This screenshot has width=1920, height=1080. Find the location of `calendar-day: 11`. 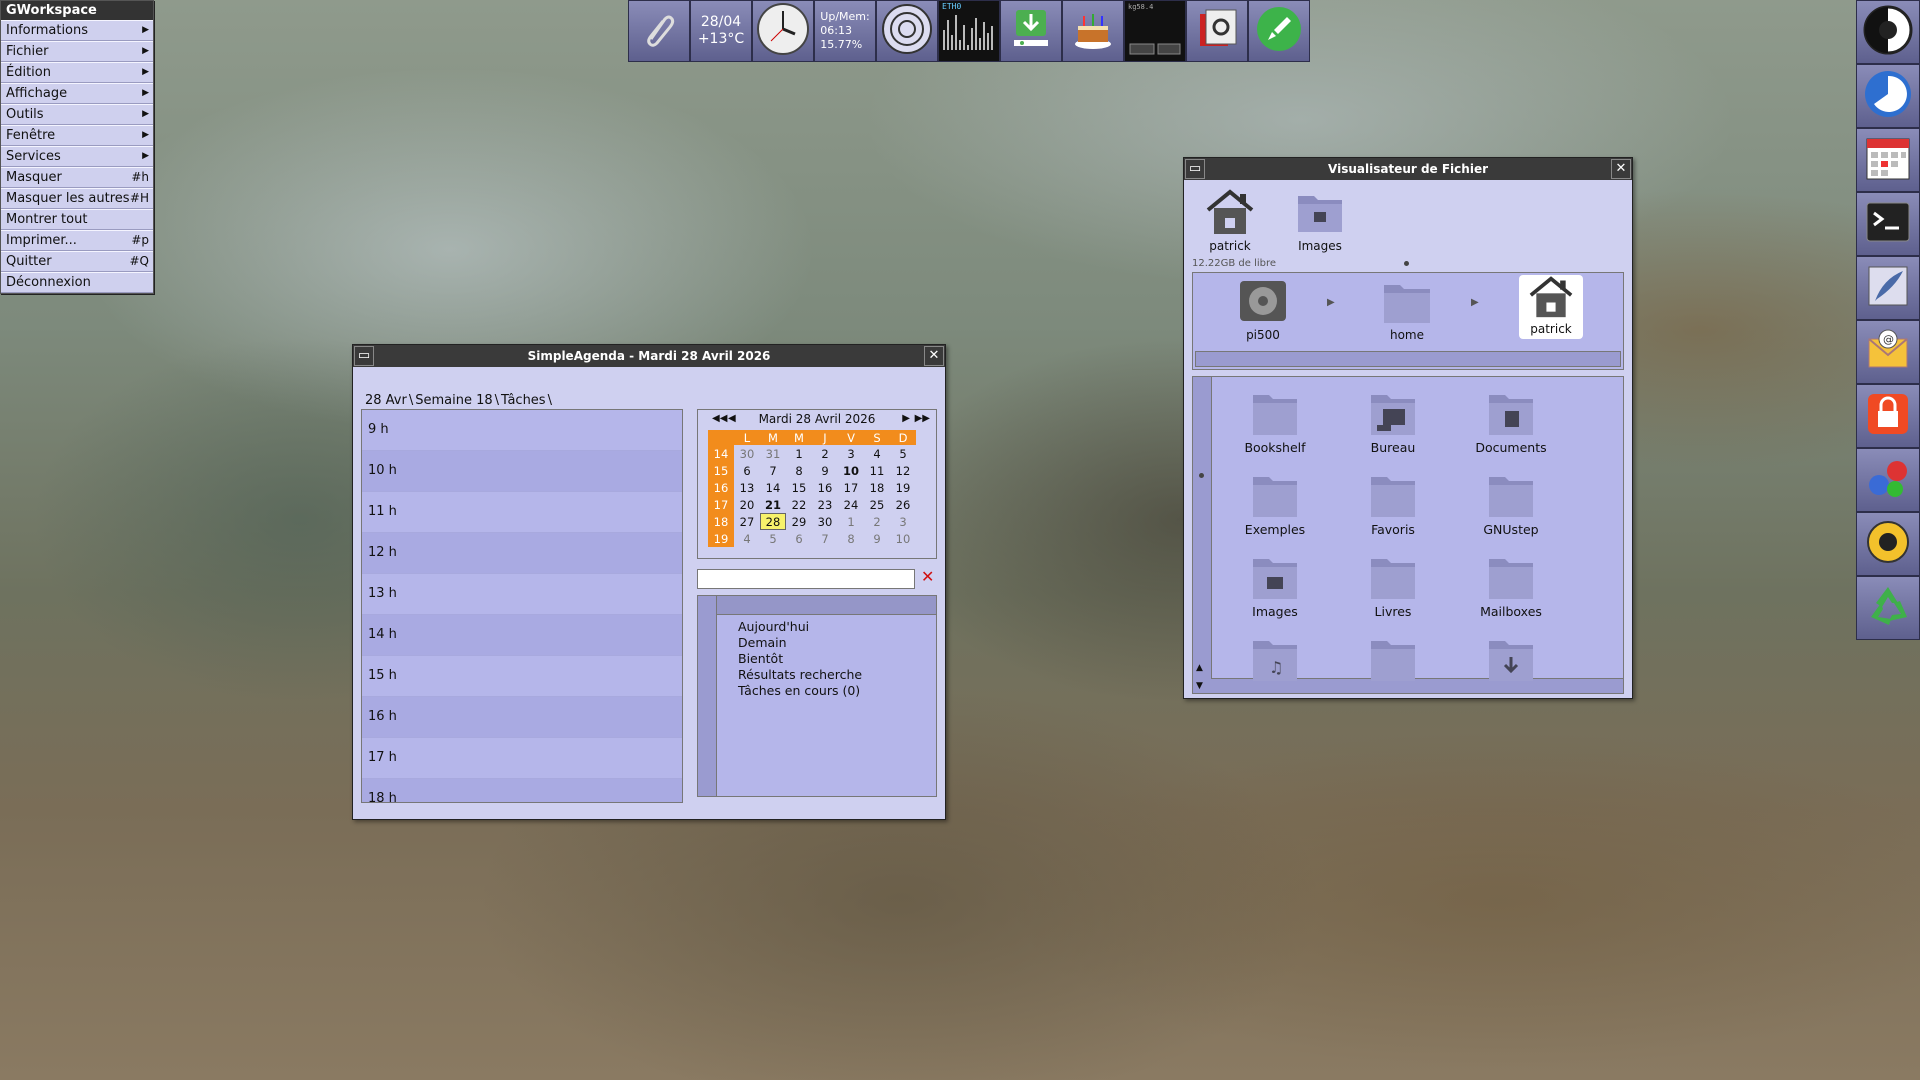

calendar-day: 11 is located at coordinates (877, 470).